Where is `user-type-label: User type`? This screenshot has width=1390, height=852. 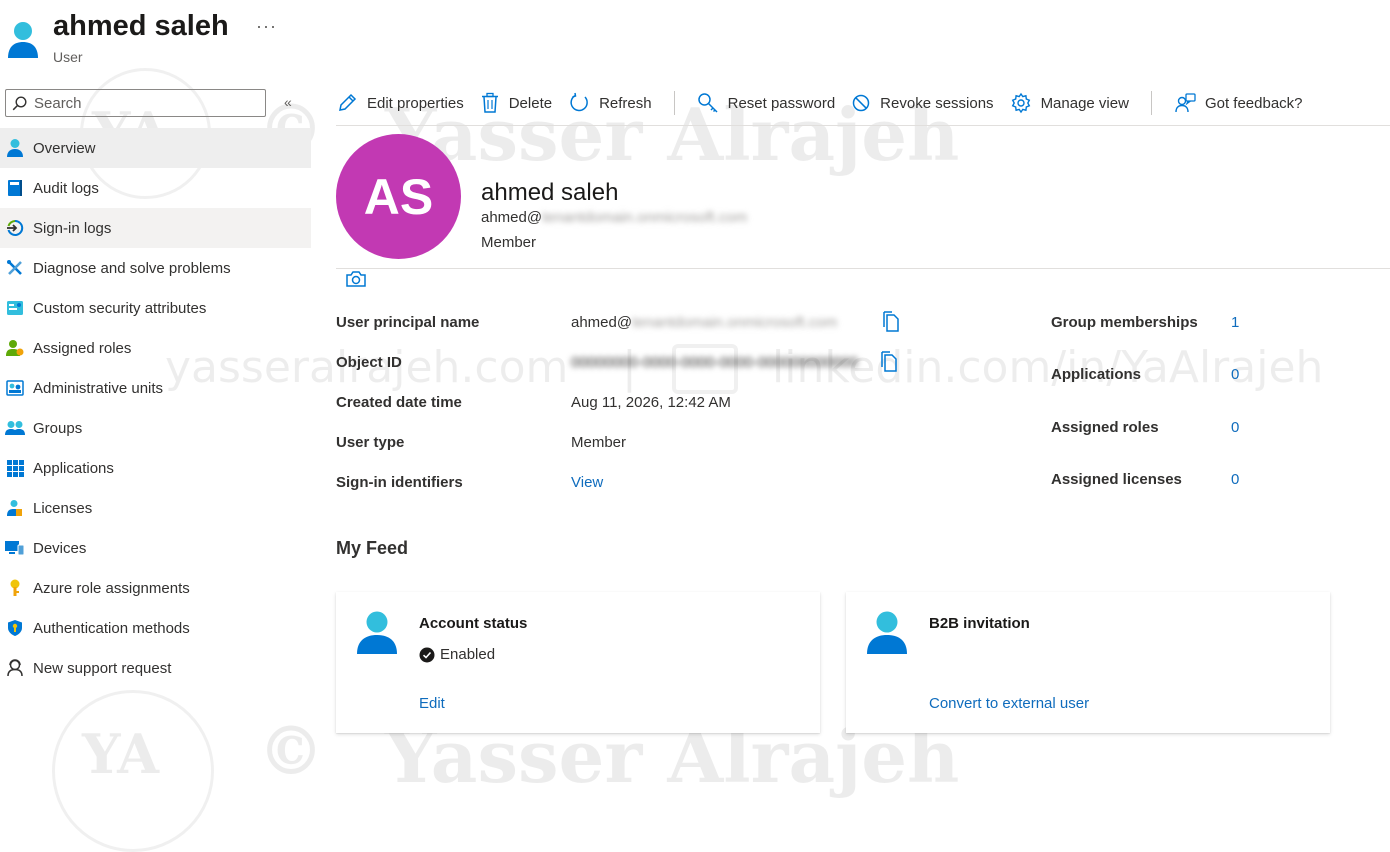
user-type-label: User type is located at coordinates (370, 442).